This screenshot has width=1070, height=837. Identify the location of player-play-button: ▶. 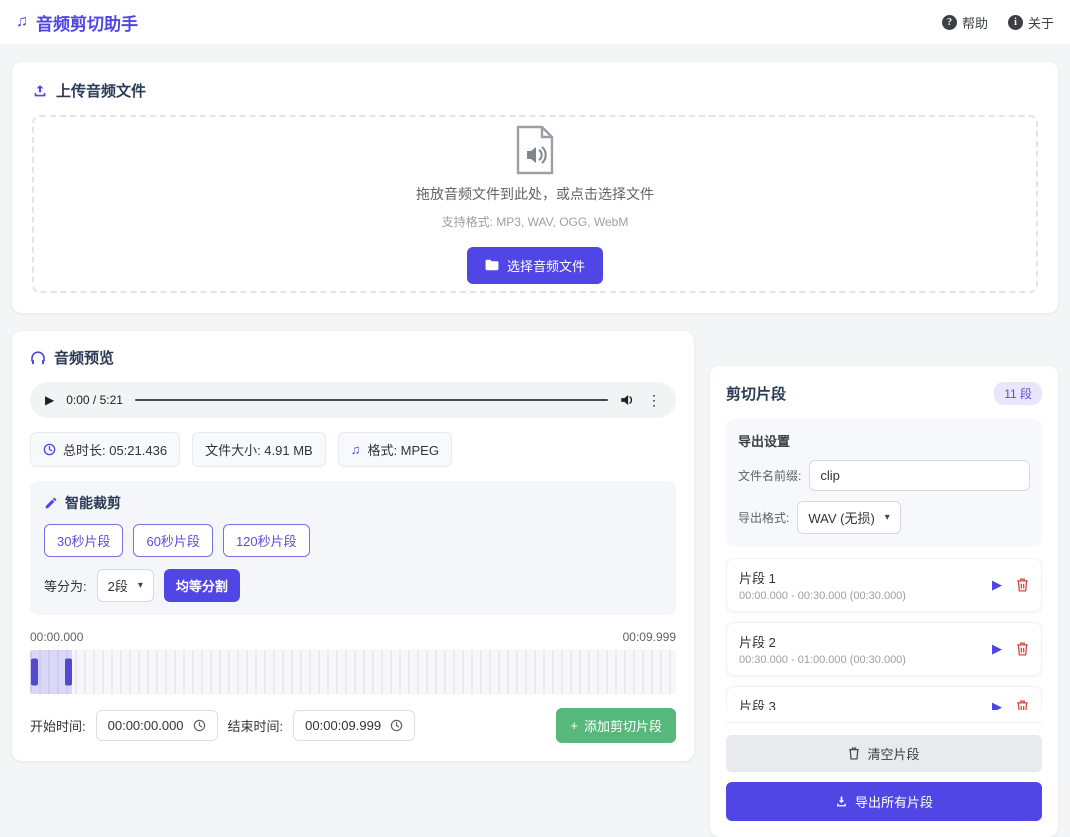
(49, 400).